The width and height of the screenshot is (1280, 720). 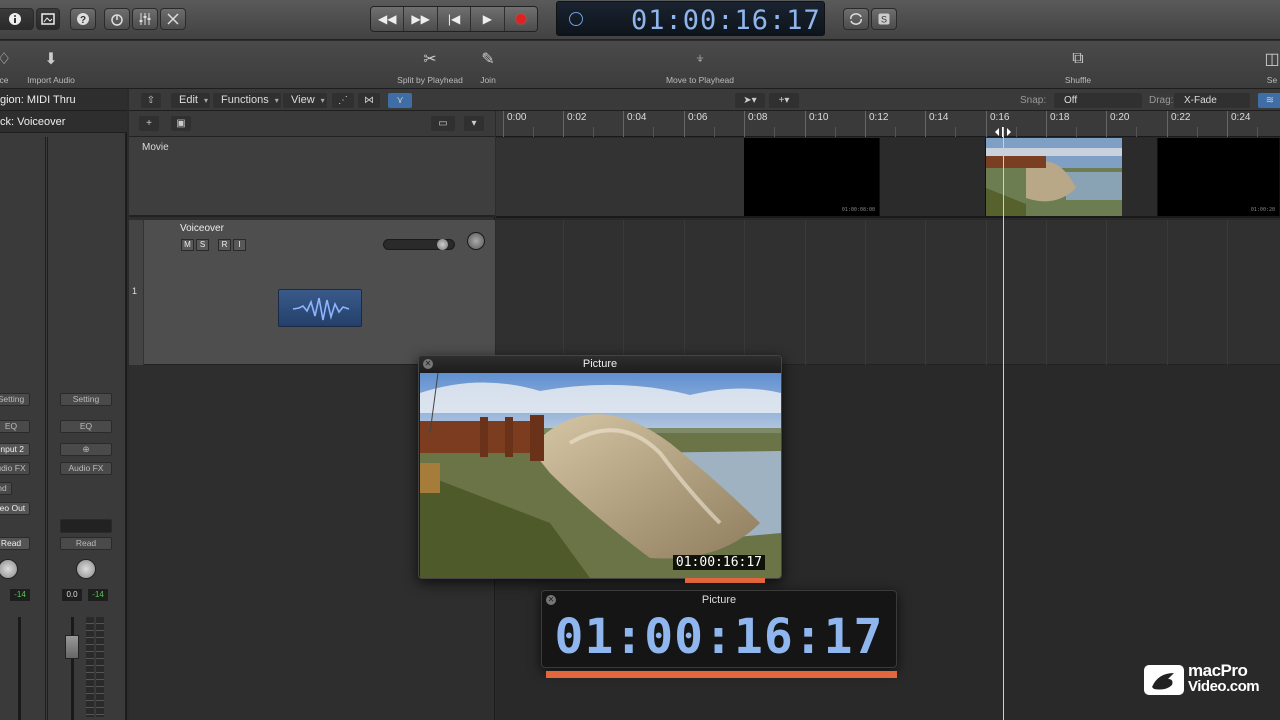 I want to click on pointer-tool-menu: ➤▾, so click(x=750, y=100).